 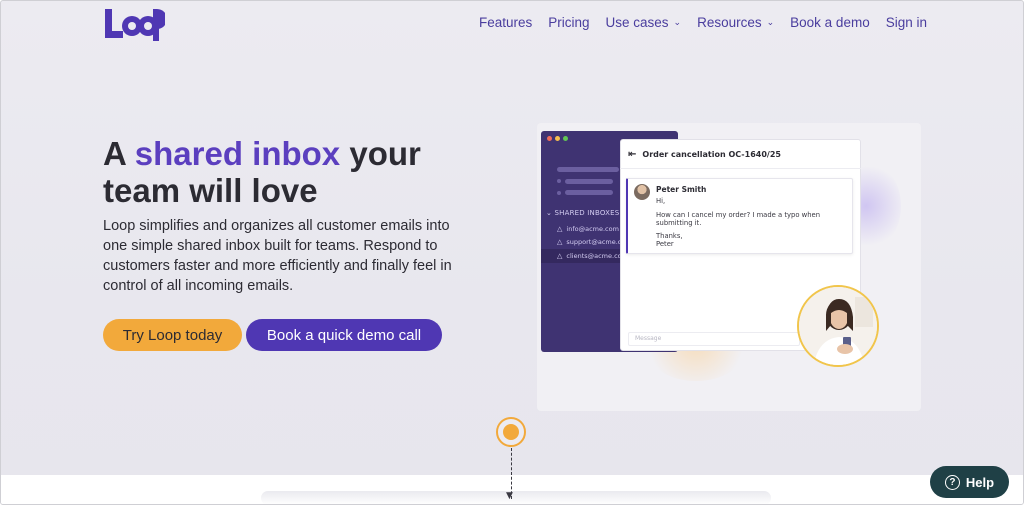 I want to click on nav-resources: Resources ⌄, so click(x=735, y=22).